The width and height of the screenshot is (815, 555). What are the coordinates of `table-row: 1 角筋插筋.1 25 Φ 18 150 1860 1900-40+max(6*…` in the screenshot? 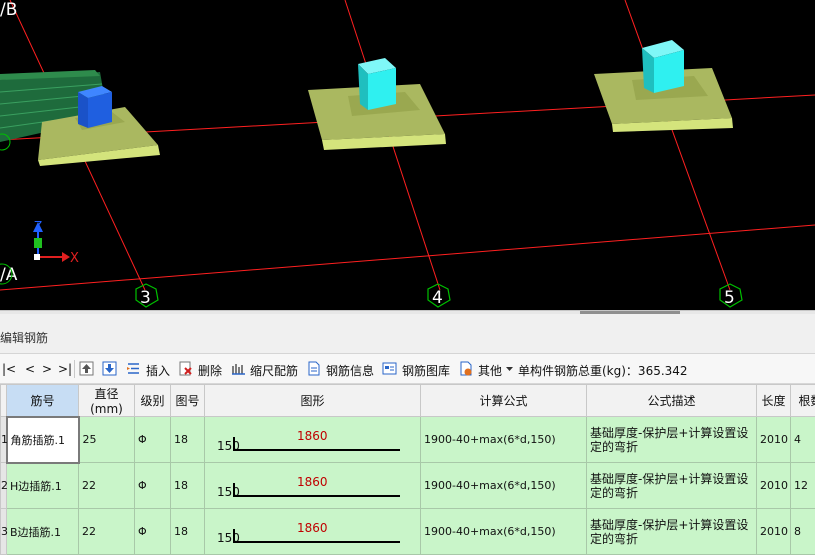 It's located at (408, 440).